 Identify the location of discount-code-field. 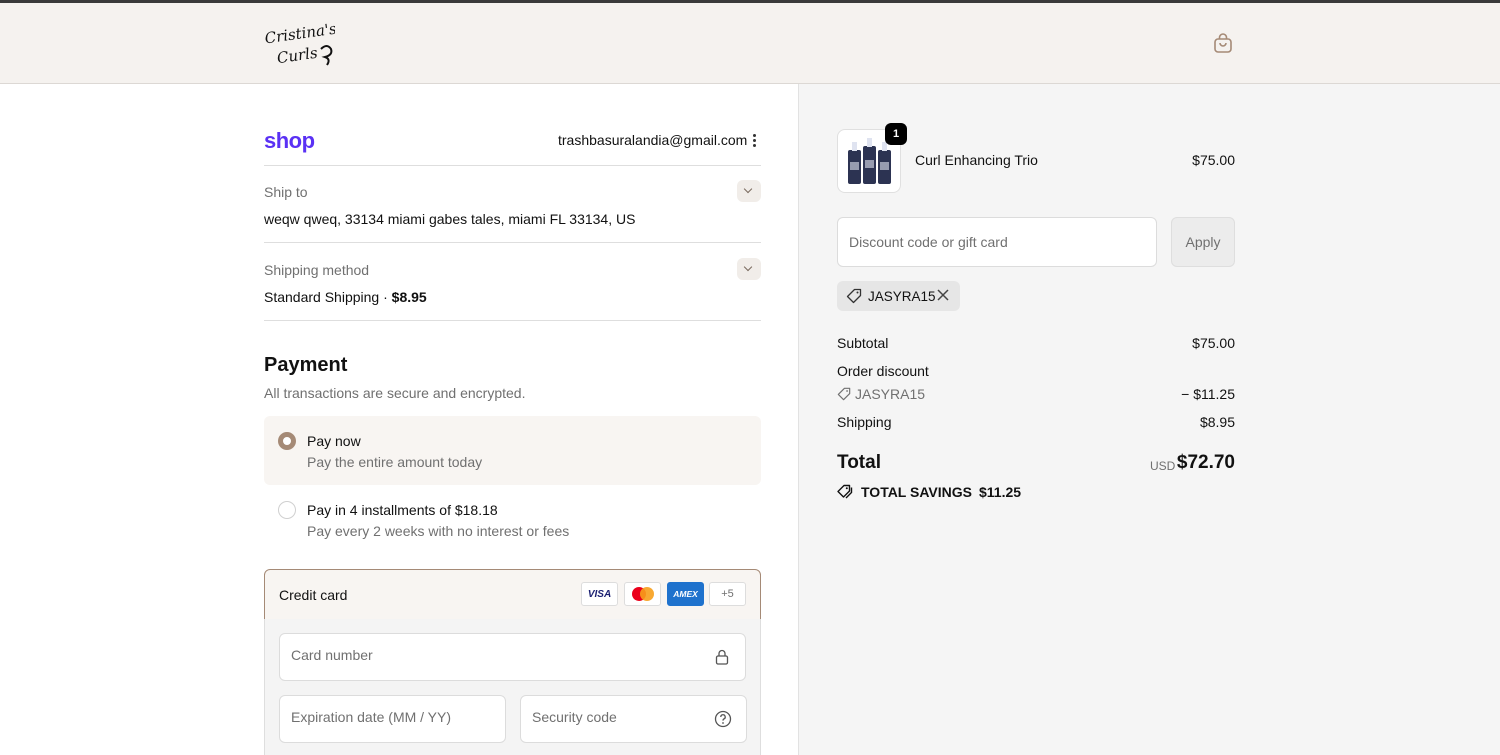
(997, 242).